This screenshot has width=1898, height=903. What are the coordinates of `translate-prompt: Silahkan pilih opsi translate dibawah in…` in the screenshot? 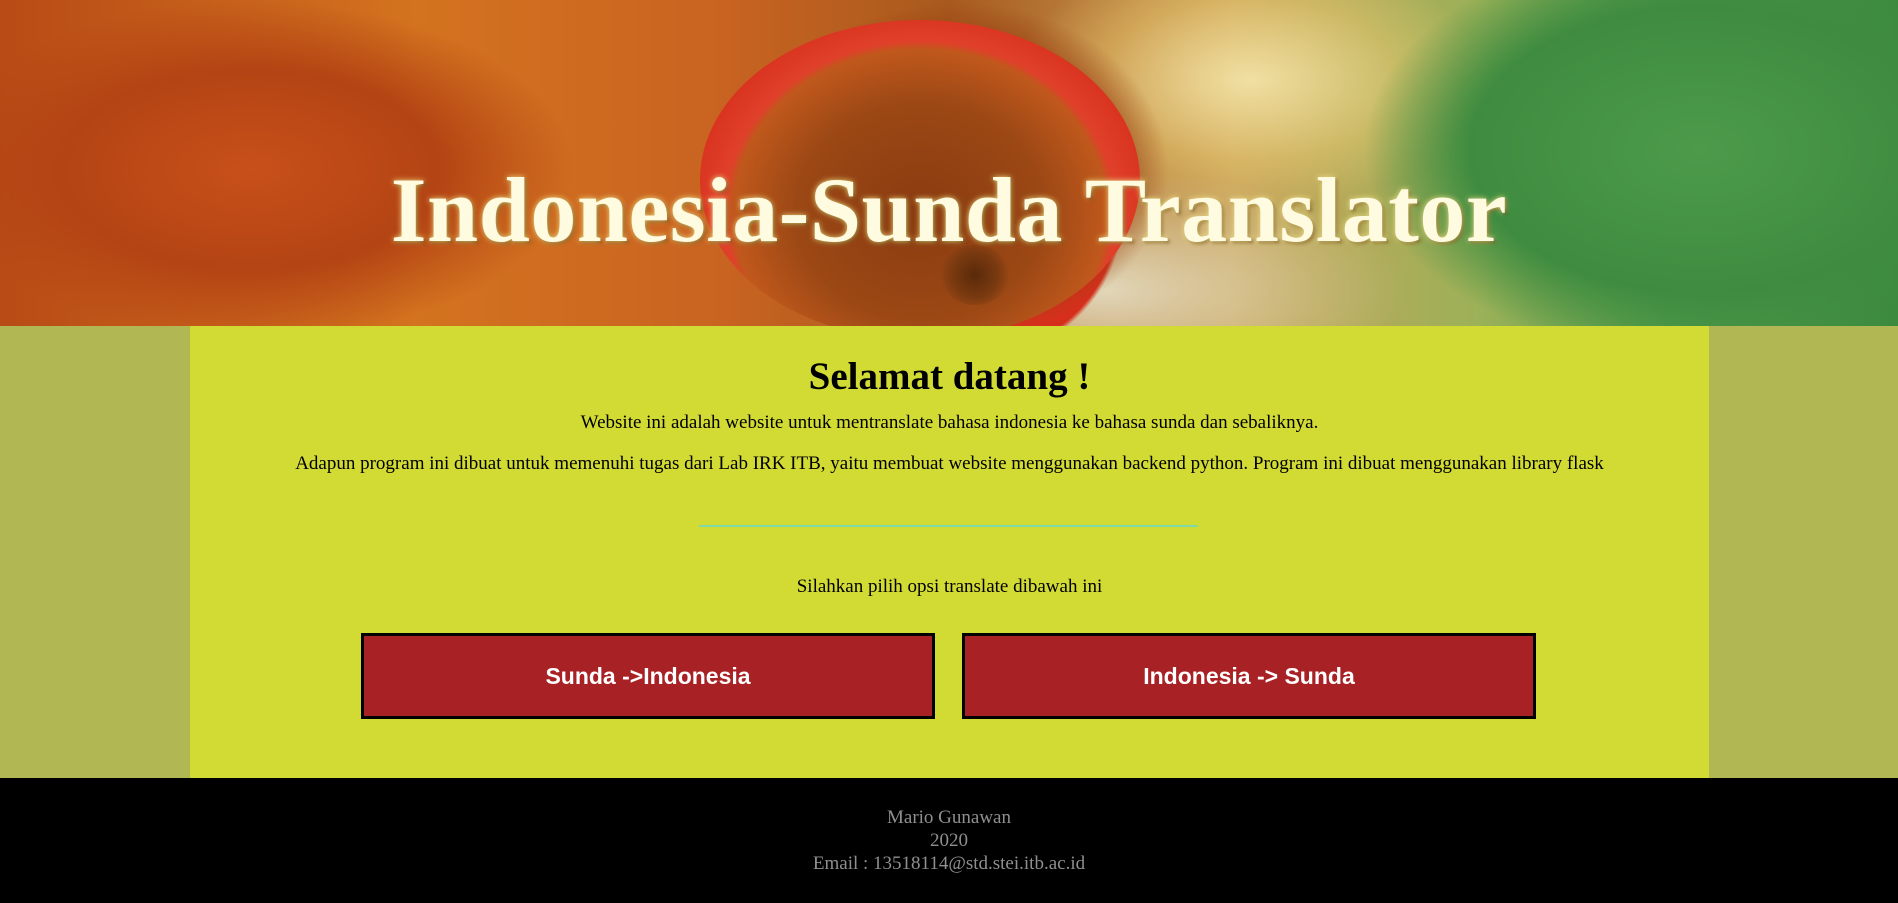 It's located at (949, 586).